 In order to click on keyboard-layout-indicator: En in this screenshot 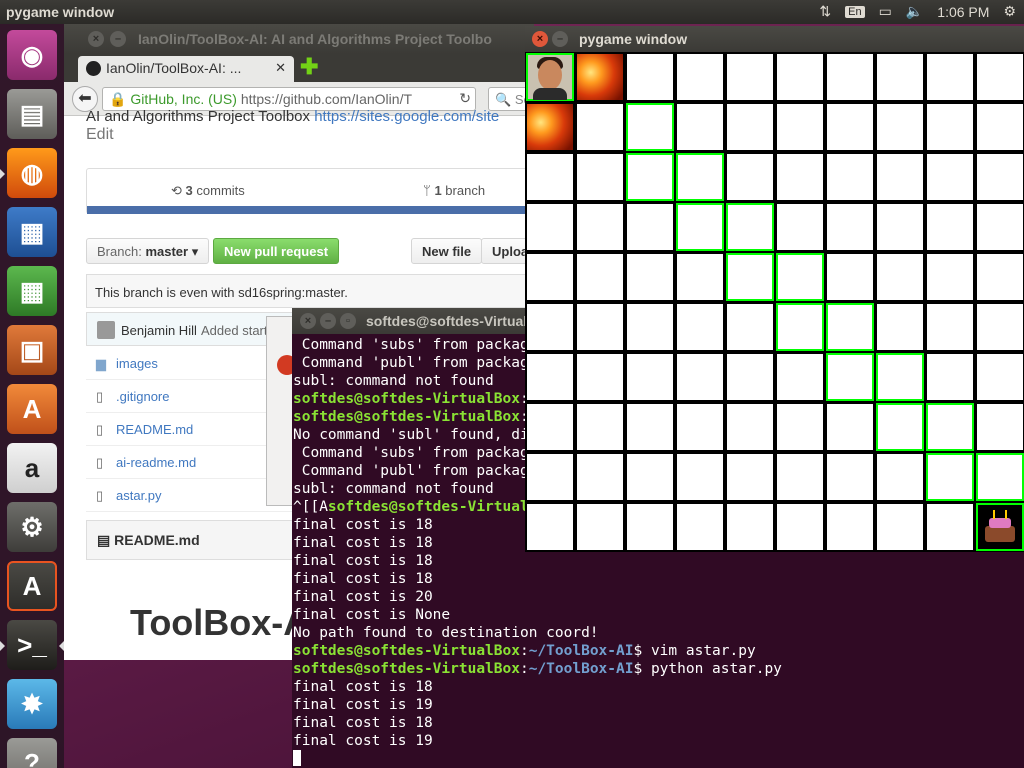, I will do `click(855, 11)`.